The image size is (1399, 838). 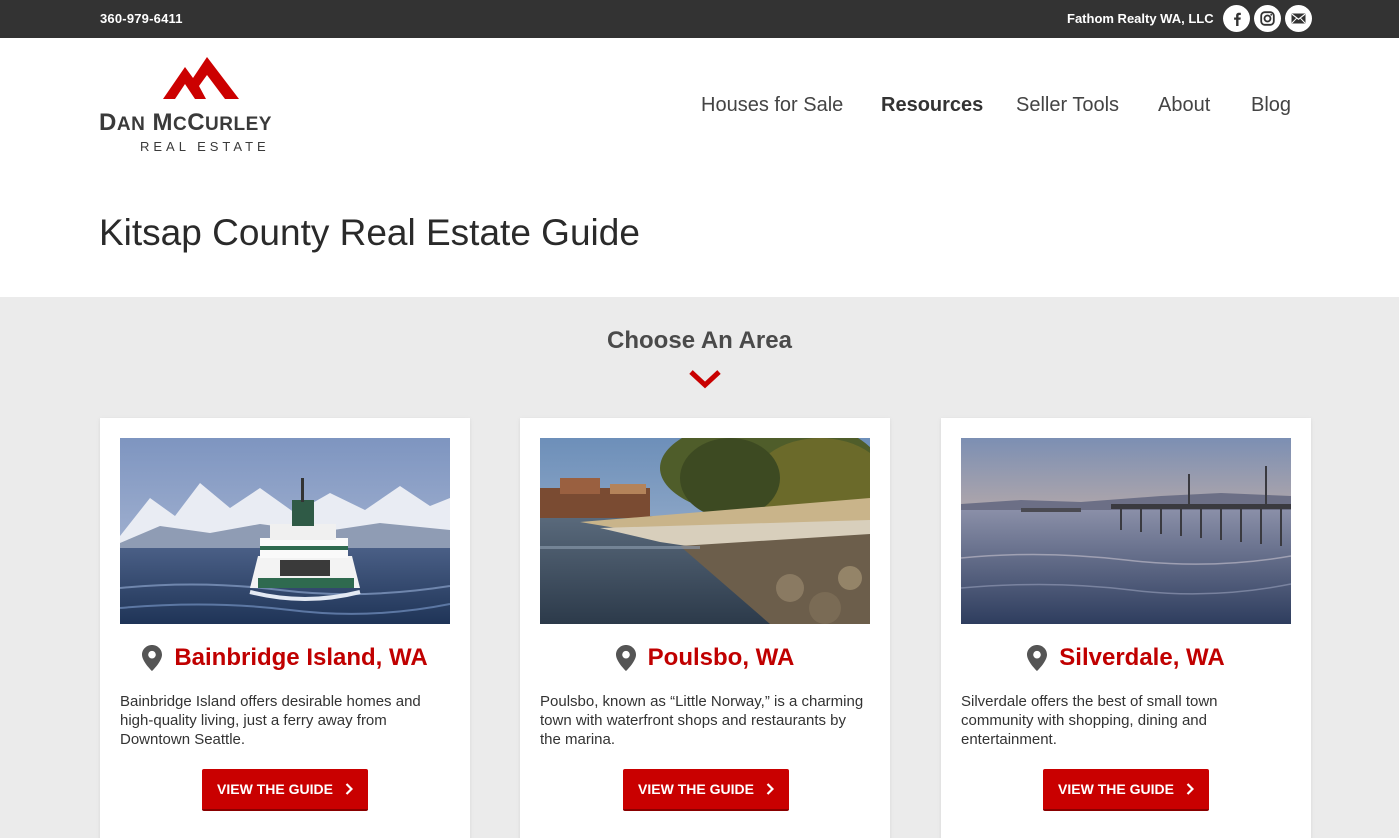 I want to click on waterfront-photo, so click(x=705, y=531).